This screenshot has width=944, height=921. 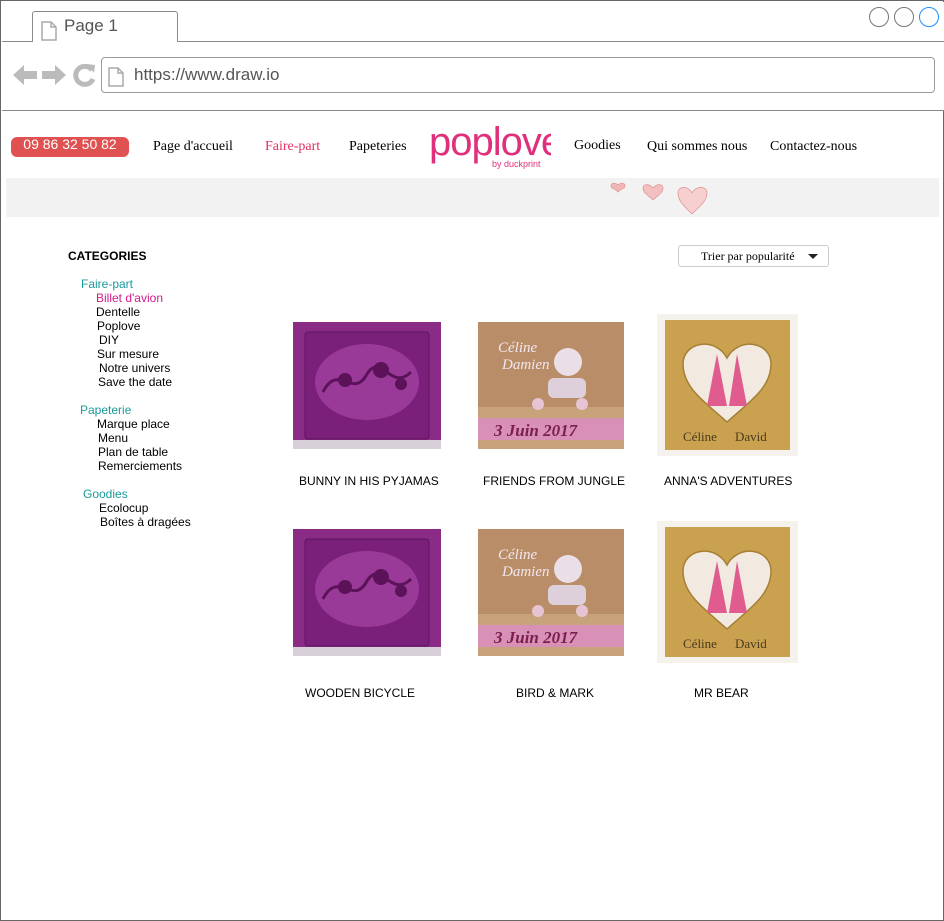 What do you see at coordinates (118, 312) in the screenshot?
I see `category-item-dentelle: Dentelle` at bounding box center [118, 312].